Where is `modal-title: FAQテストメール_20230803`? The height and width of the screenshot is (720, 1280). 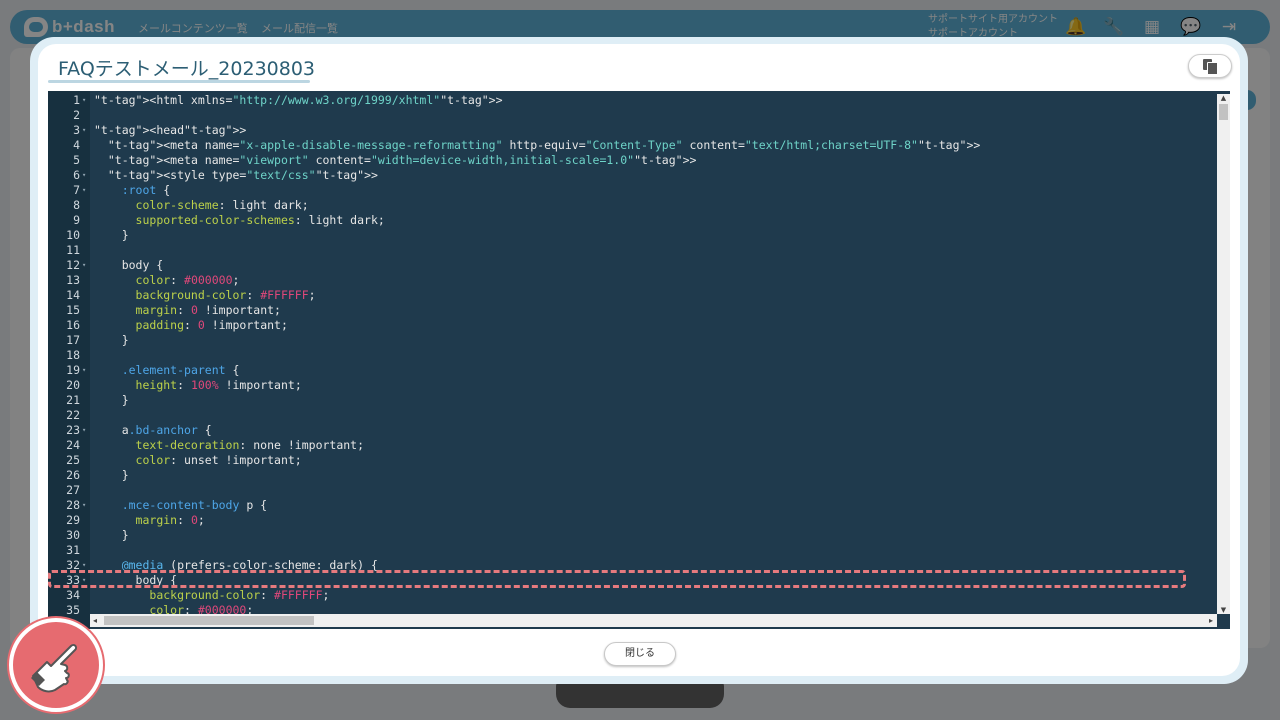
modal-title: FAQテストメール_20230803 is located at coordinates (187, 69).